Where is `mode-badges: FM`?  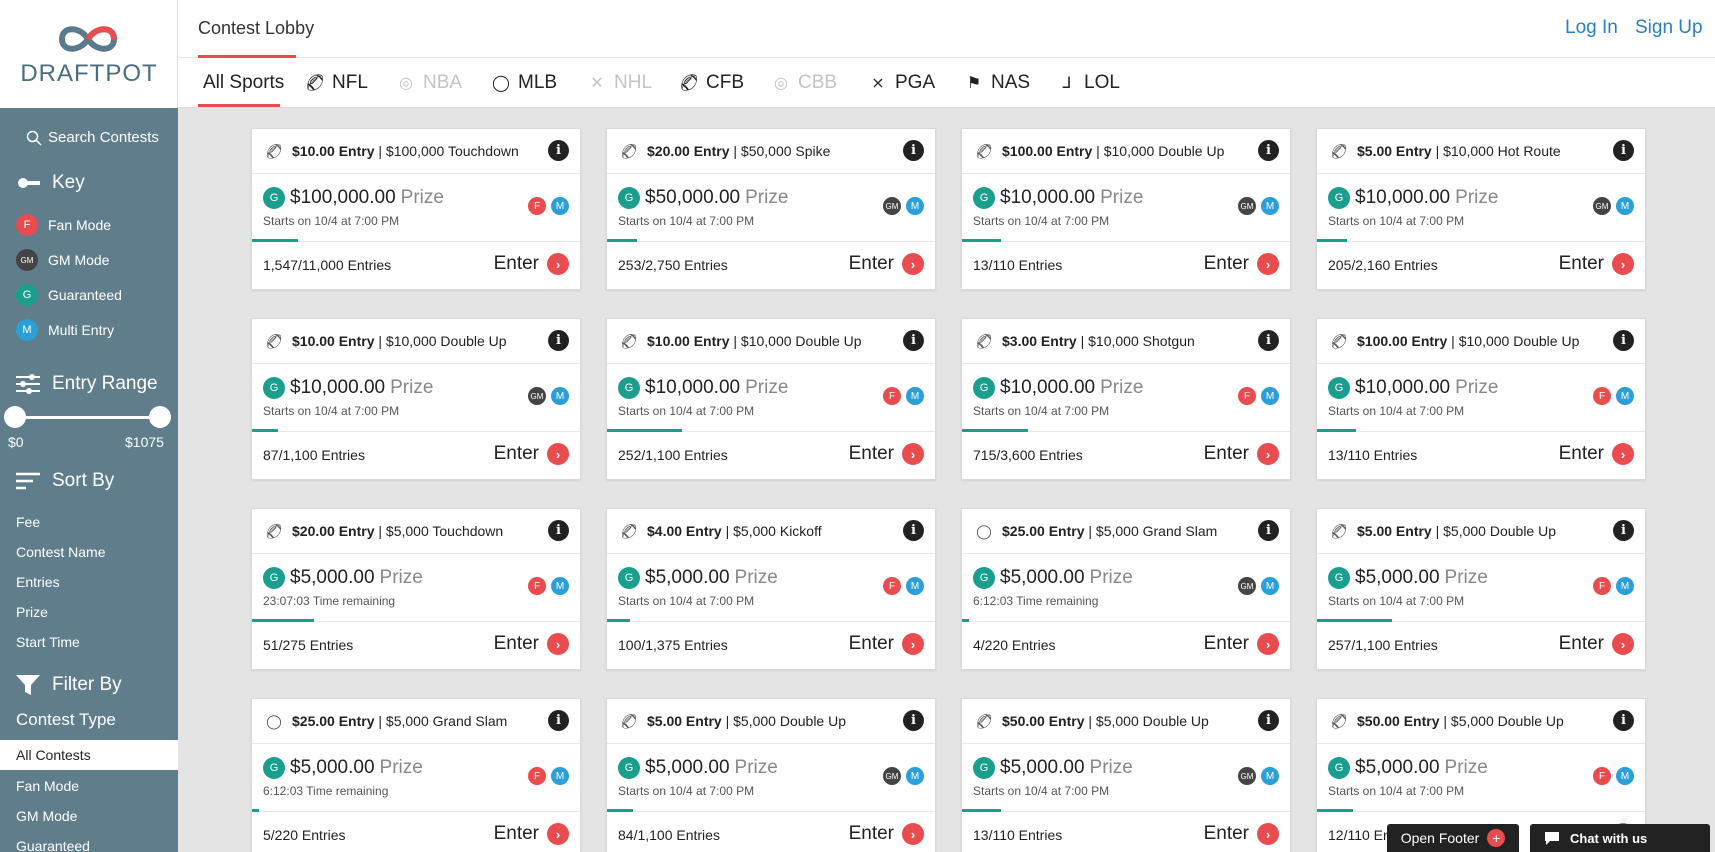
mode-badges: FM is located at coordinates (1613, 396).